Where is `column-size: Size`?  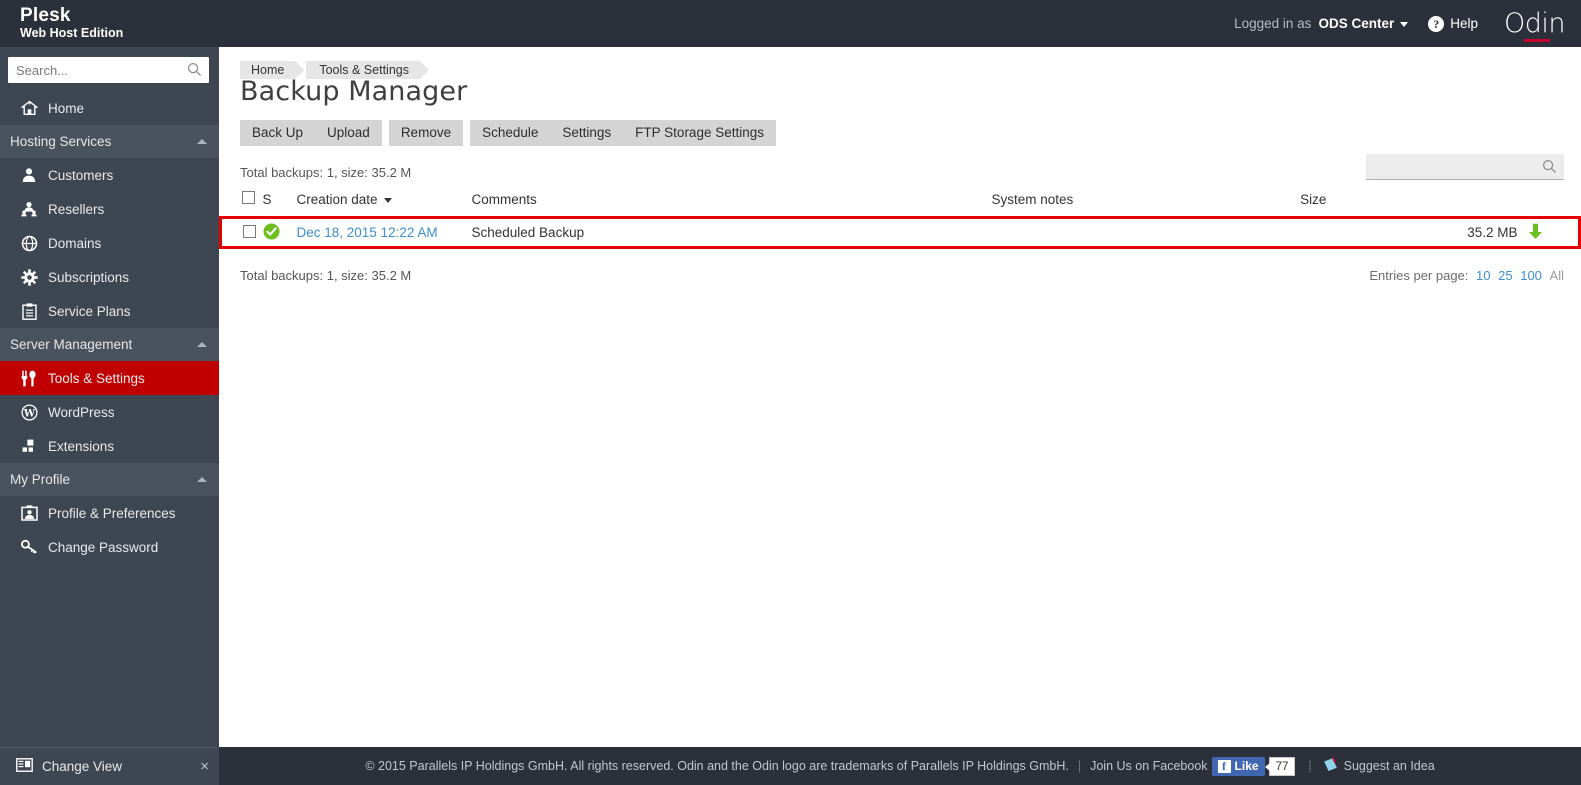
column-size: Size is located at coordinates (1413, 201).